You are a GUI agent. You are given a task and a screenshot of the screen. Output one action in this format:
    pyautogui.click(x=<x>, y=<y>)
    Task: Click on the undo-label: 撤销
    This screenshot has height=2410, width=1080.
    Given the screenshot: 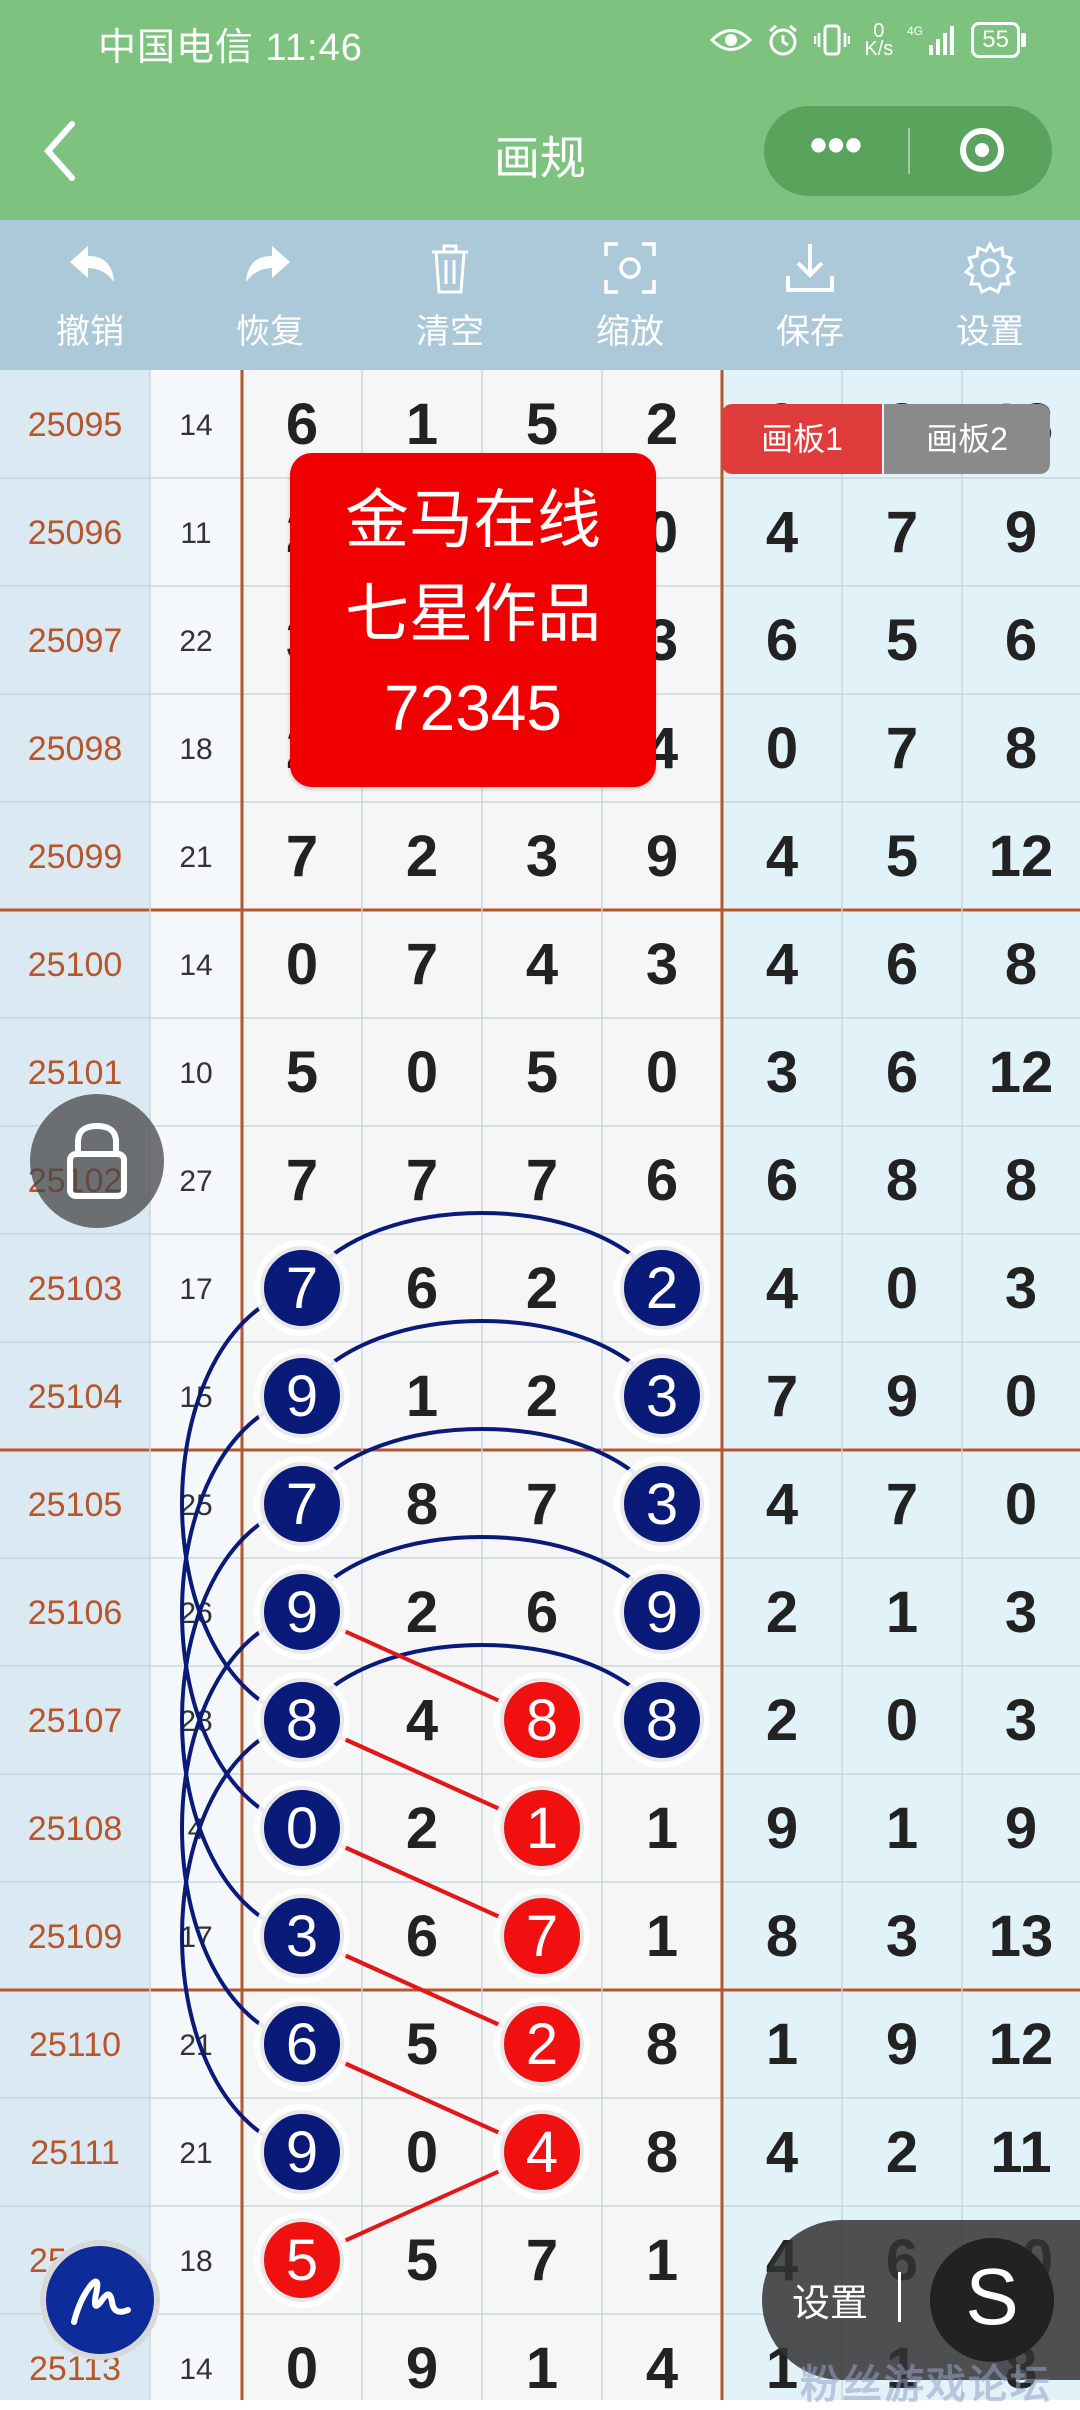 What is the action you would take?
    pyautogui.click(x=90, y=332)
    